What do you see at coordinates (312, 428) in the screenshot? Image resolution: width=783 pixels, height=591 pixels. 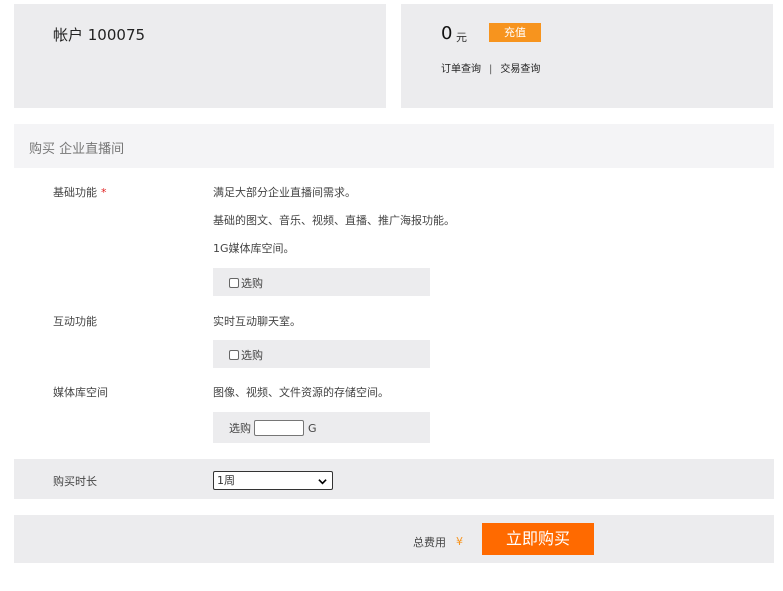 I see `storage-unit: G` at bounding box center [312, 428].